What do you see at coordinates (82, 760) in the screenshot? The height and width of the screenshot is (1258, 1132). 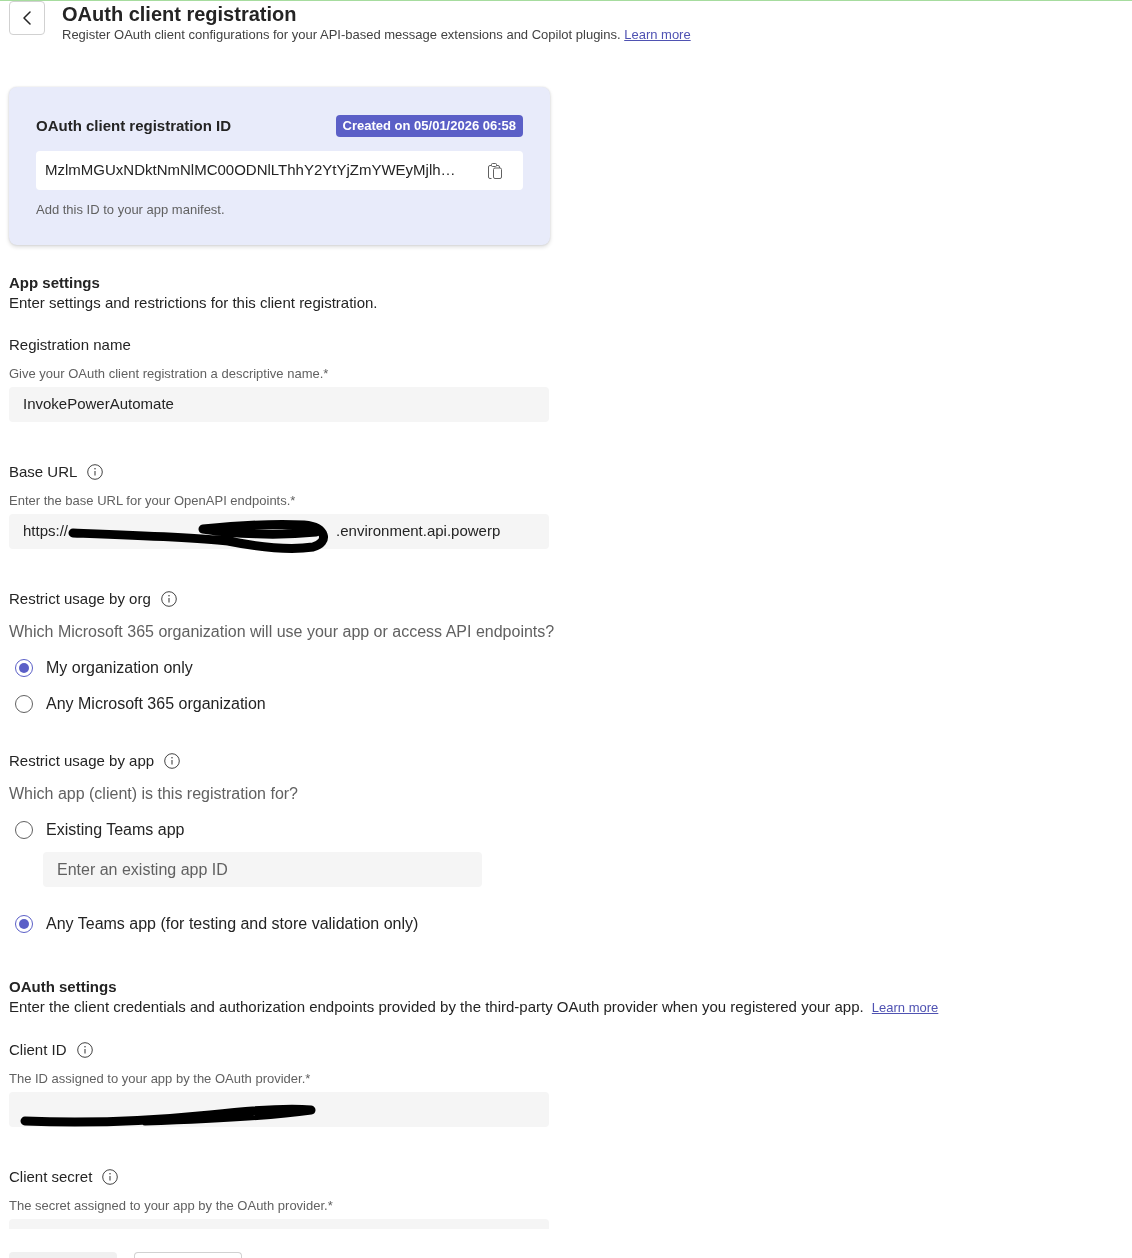 I see `field-label: Restrict usage by app` at bounding box center [82, 760].